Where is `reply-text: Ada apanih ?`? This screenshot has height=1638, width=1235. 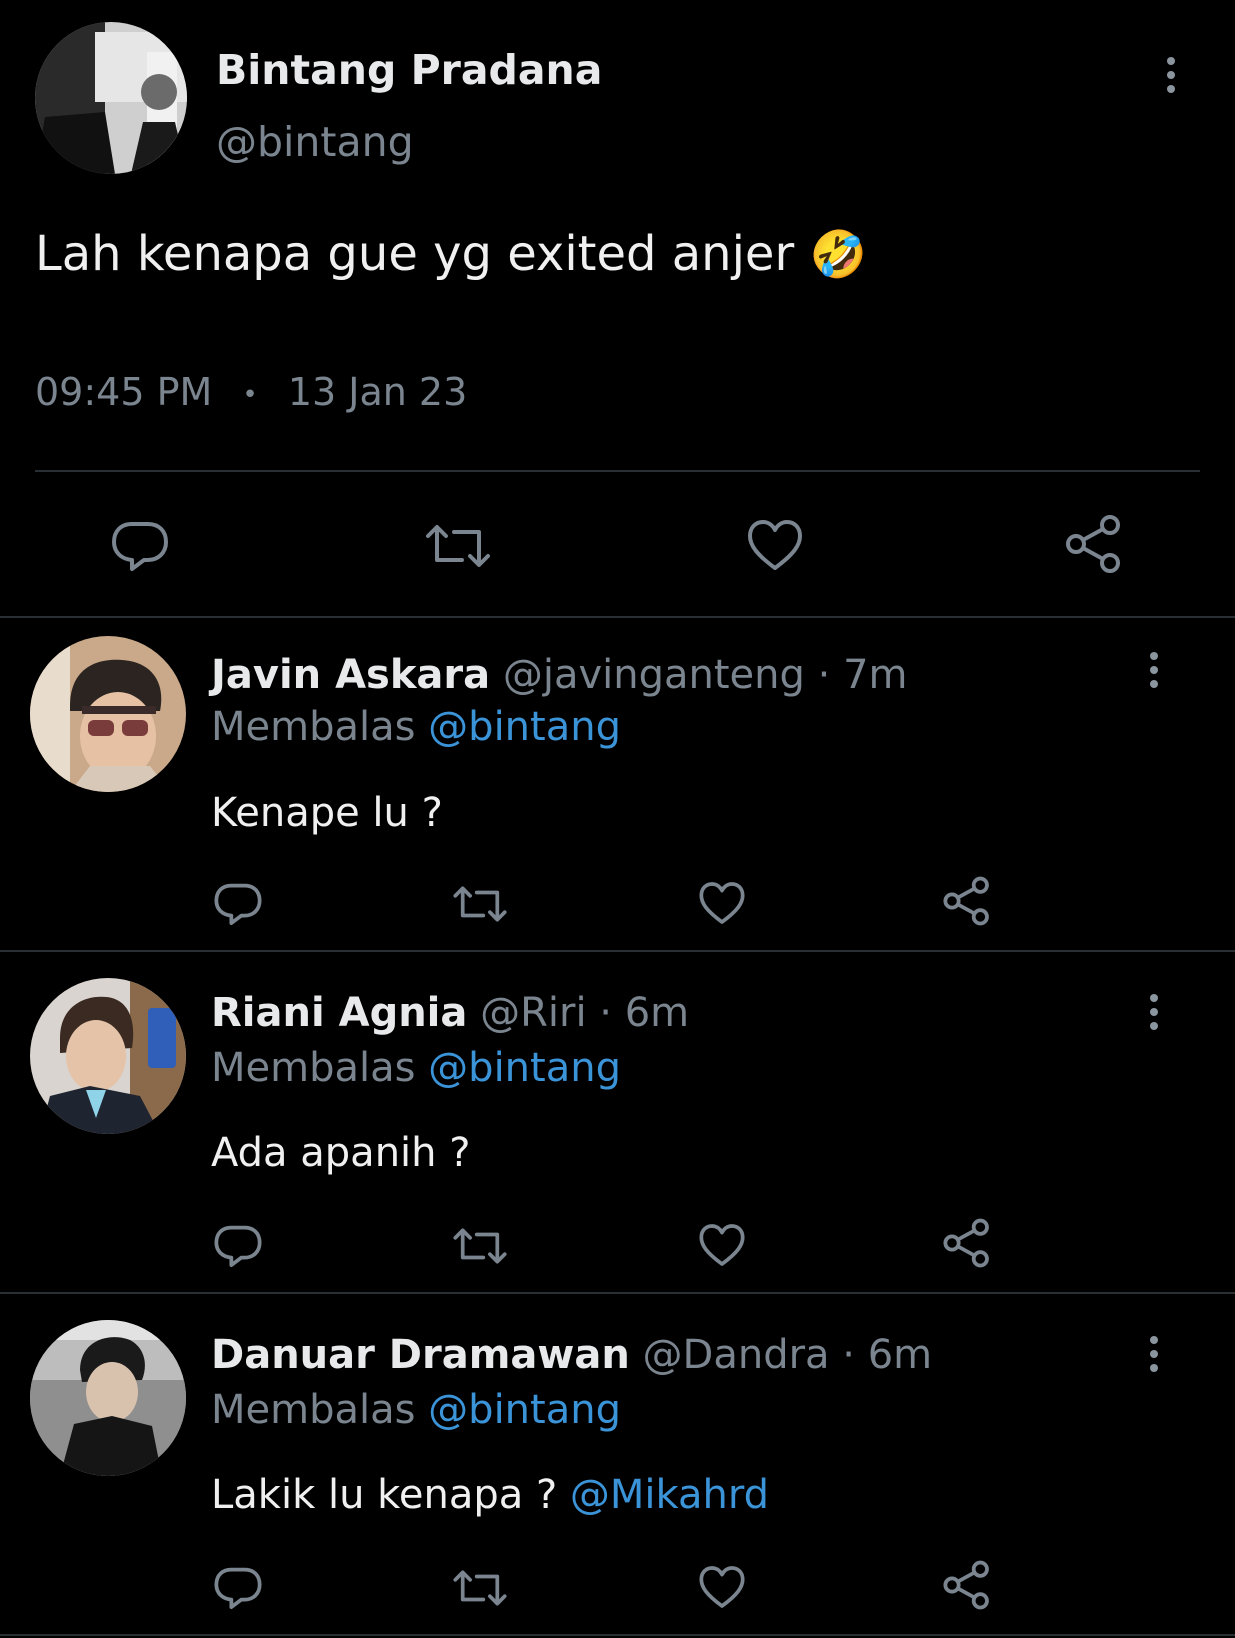
reply-text: Ada apanih ? is located at coordinates (340, 1153).